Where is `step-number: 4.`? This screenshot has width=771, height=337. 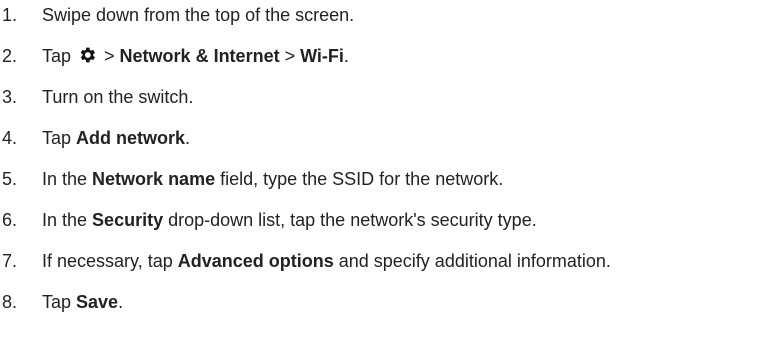 step-number: 4. is located at coordinates (10, 137).